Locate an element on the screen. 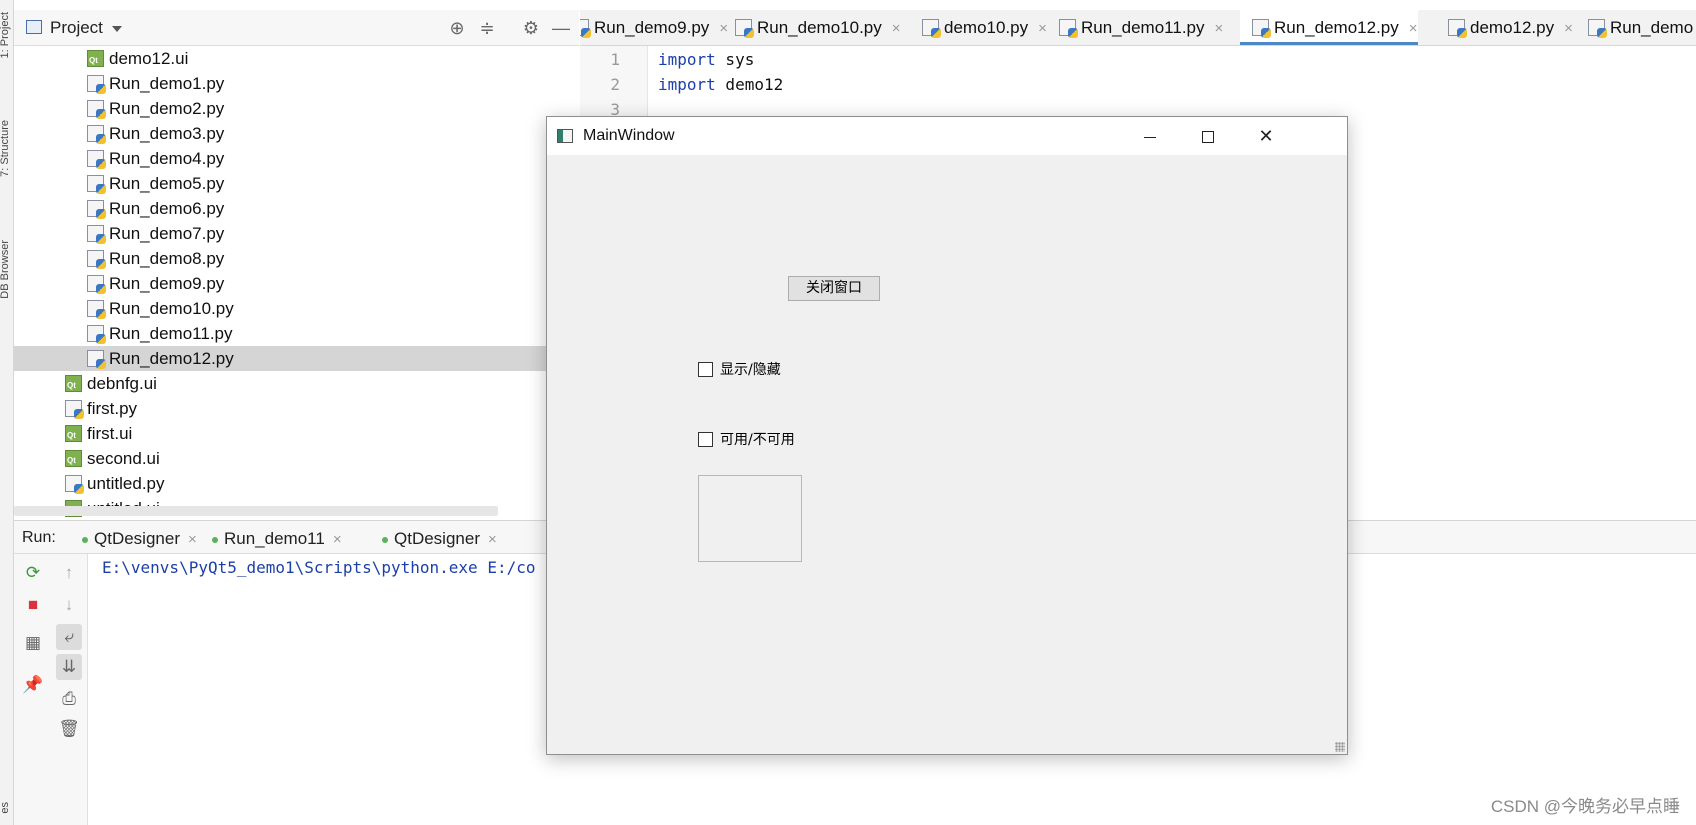 The height and width of the screenshot is (825, 1696). project-panel-title: Project is located at coordinates (76, 28).